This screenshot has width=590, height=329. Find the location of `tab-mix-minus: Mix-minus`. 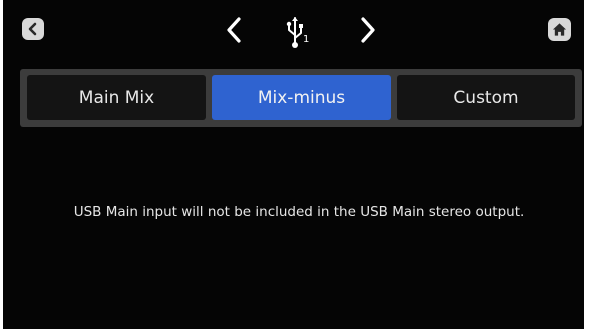

tab-mix-minus: Mix-minus is located at coordinates (301, 97).